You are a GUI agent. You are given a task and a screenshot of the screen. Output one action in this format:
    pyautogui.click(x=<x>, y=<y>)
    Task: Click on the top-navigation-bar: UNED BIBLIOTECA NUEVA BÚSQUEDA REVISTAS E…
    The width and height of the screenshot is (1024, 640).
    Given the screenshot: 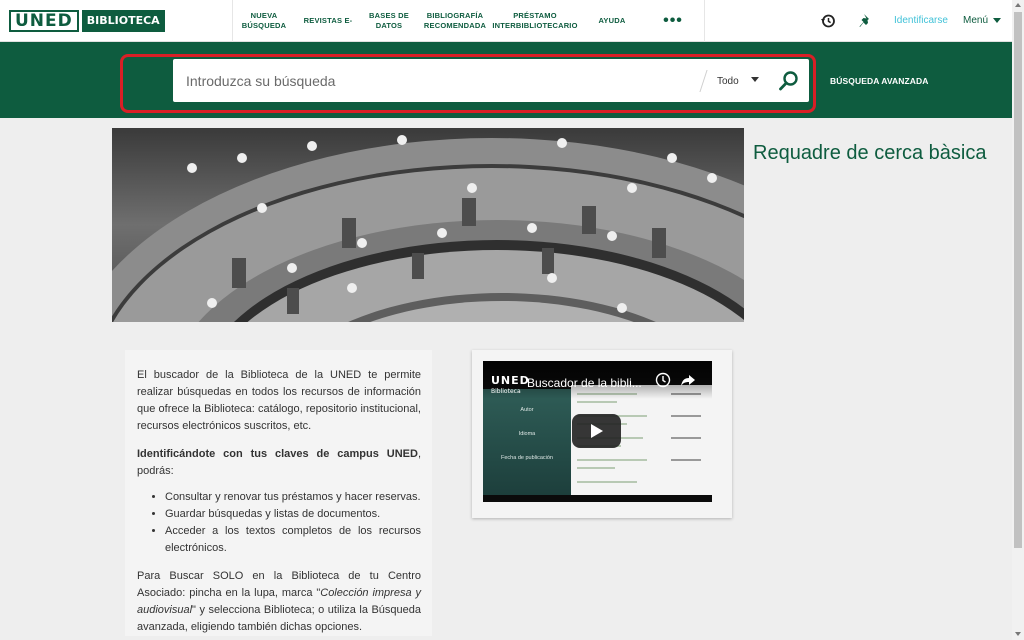 What is the action you would take?
    pyautogui.click(x=506, y=21)
    